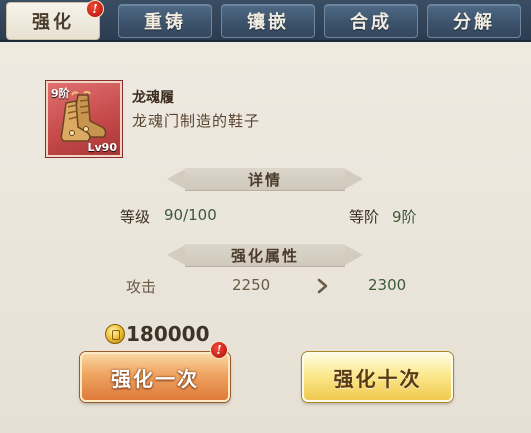 The image size is (531, 433). I want to click on details-banner: 详情, so click(265, 179).